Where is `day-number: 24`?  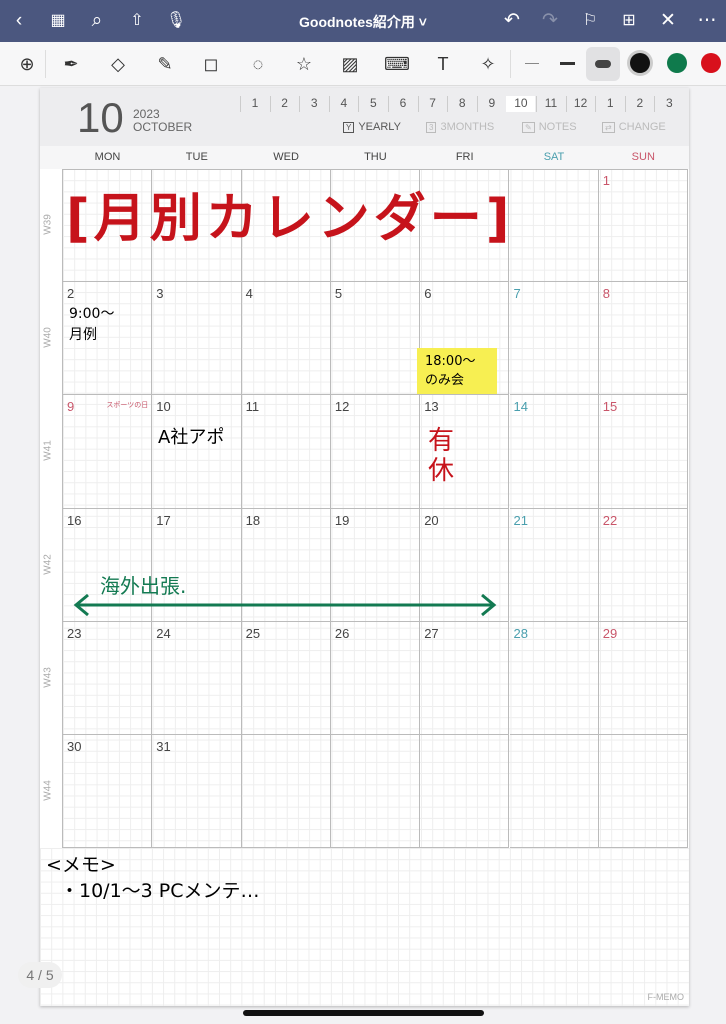 day-number: 24 is located at coordinates (163, 633).